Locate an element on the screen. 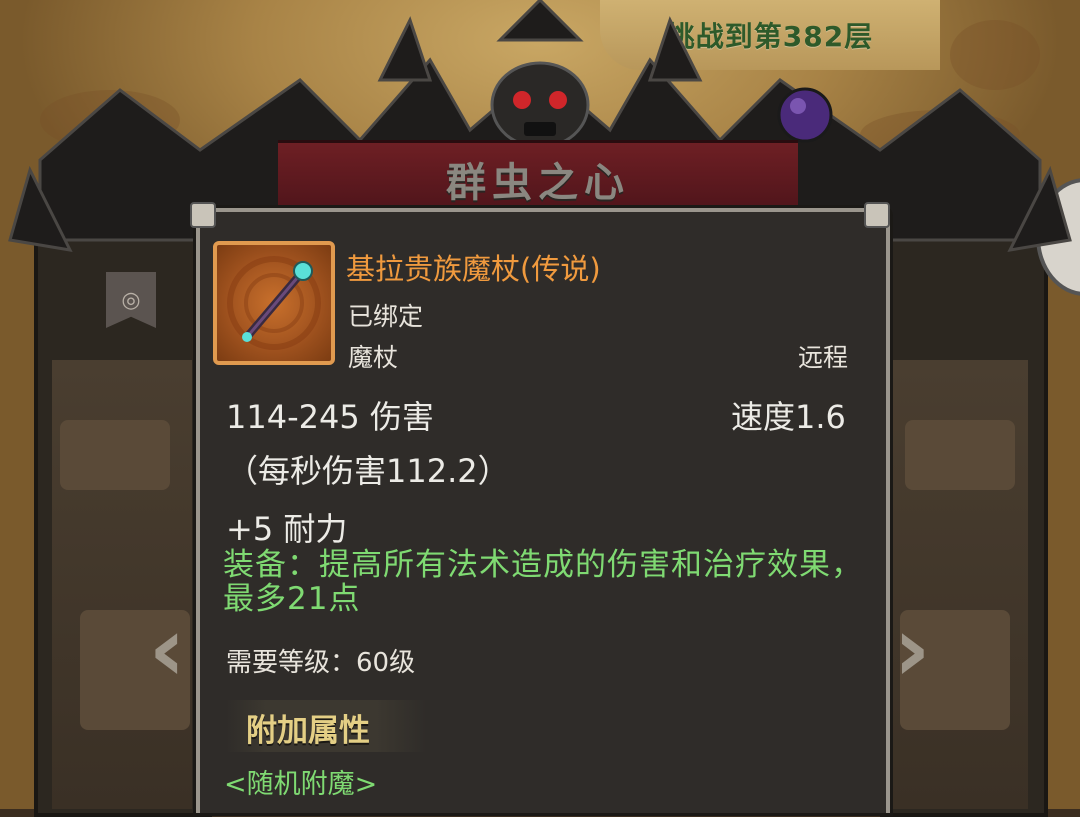 This screenshot has width=1080, height=817. challenge-floor-text: 挑战到第382层 is located at coordinates (770, 36).